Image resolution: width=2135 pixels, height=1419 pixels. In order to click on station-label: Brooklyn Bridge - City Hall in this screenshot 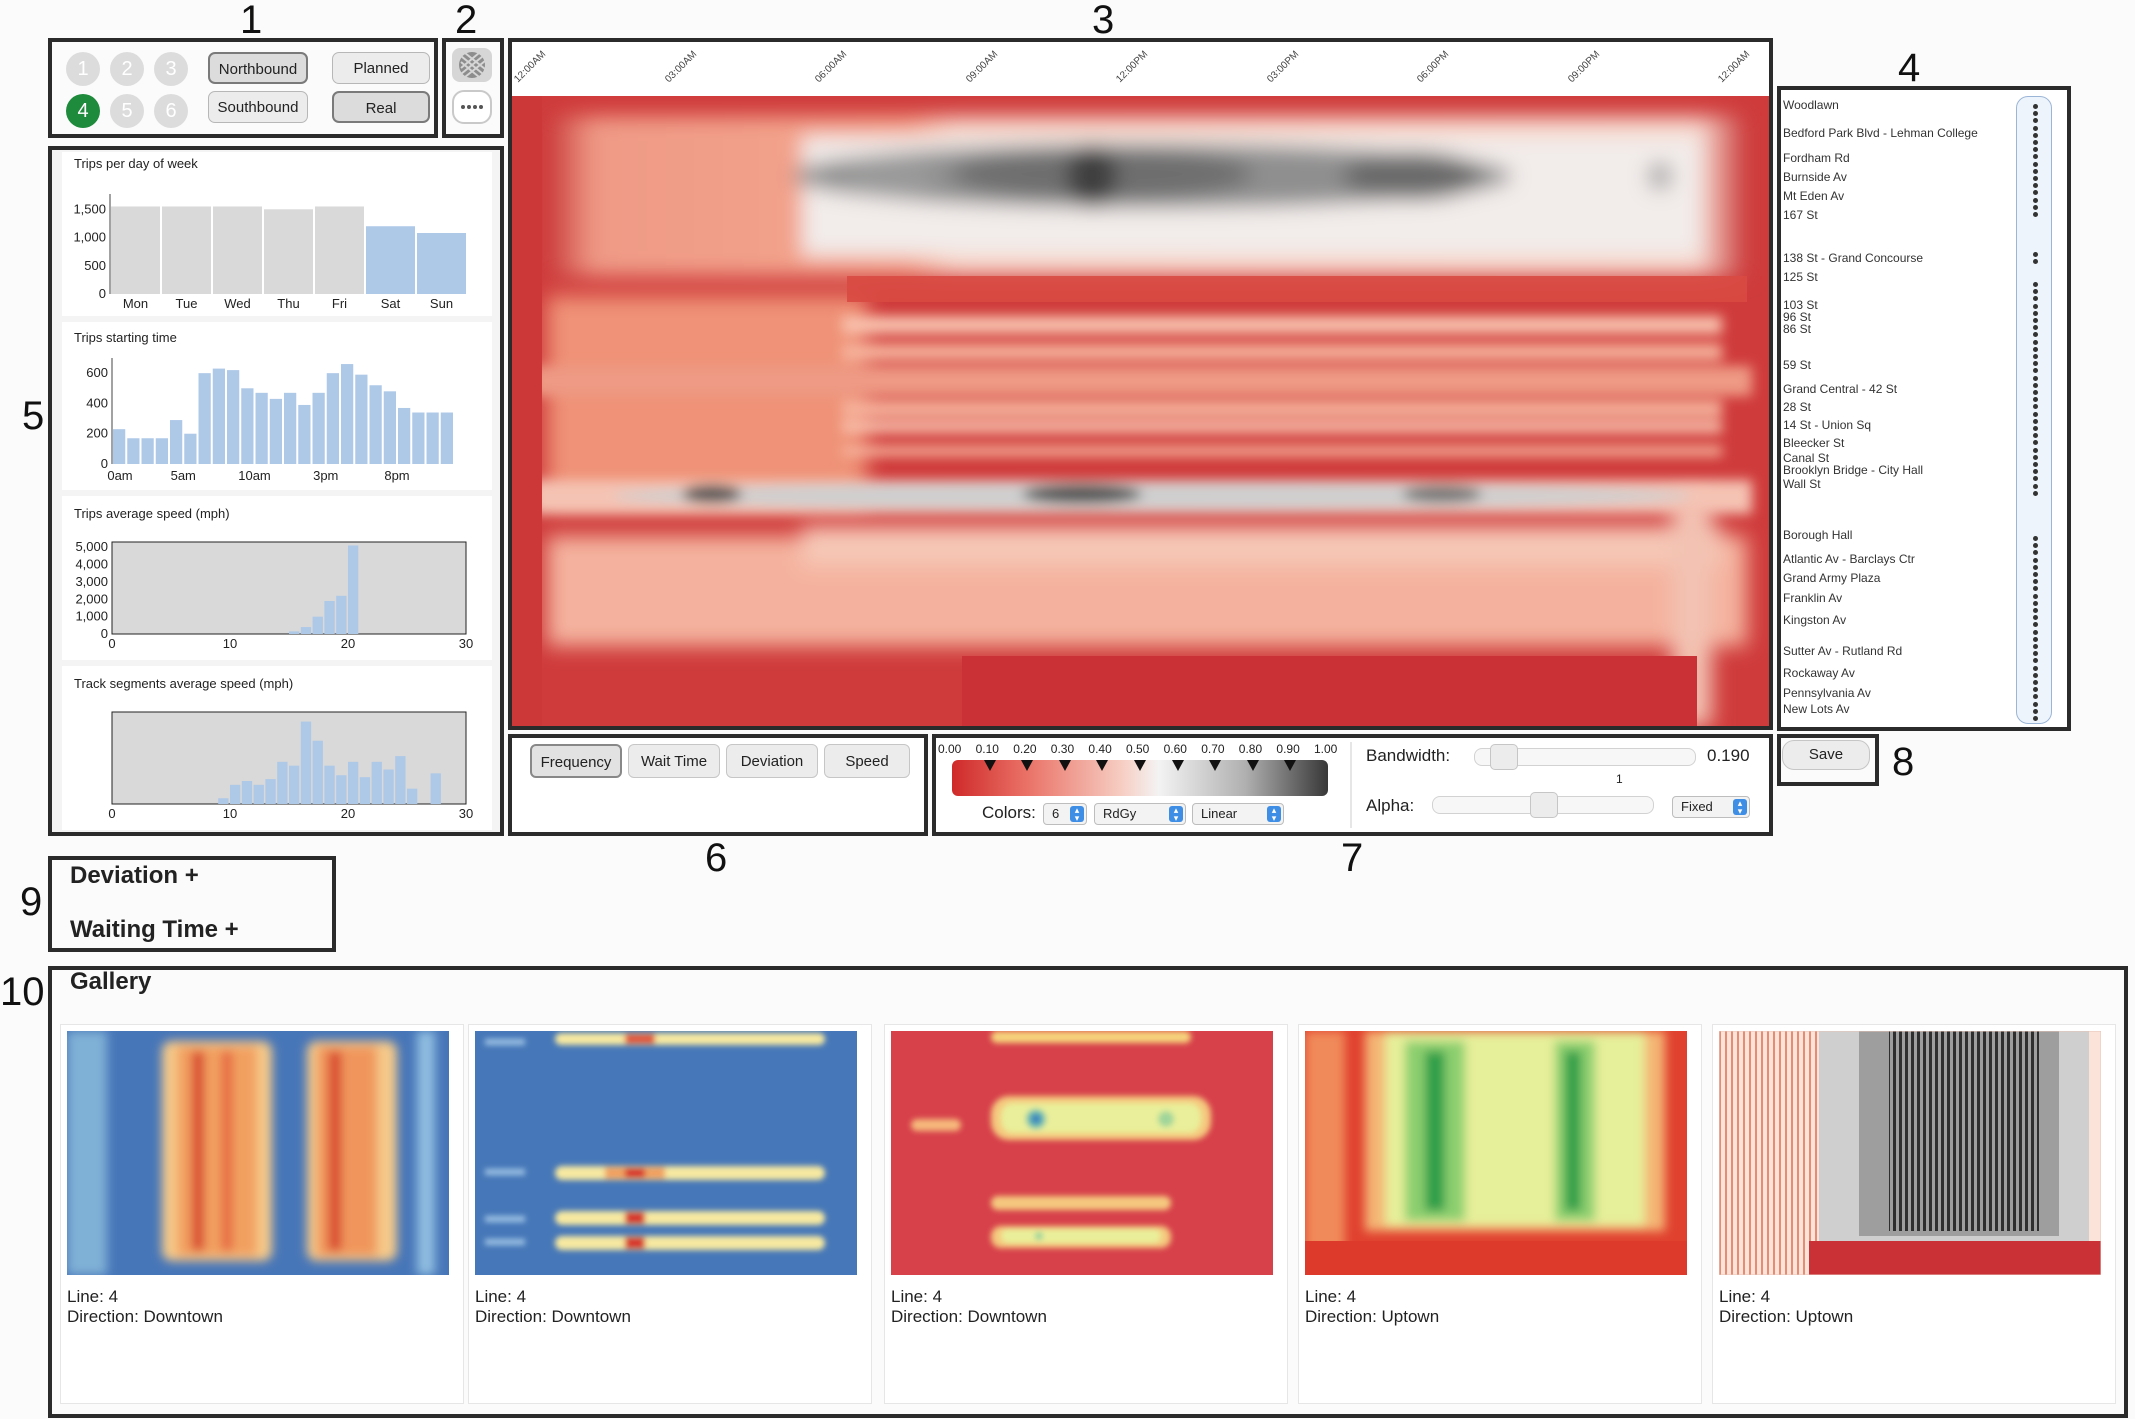, I will do `click(1853, 470)`.